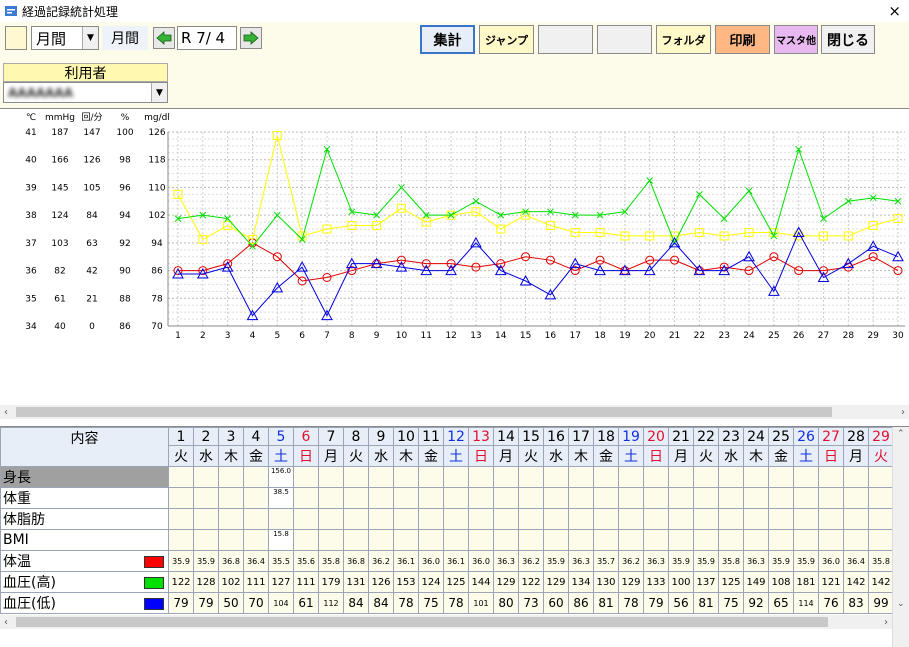  I want to click on chart-hscrollbar: ‹ ›, so click(454, 412).